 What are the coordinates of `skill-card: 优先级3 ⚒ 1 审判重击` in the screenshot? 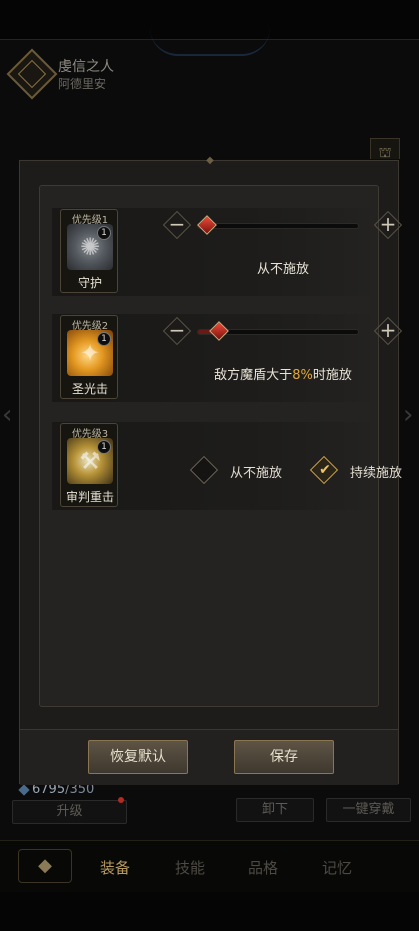 It's located at (89, 465).